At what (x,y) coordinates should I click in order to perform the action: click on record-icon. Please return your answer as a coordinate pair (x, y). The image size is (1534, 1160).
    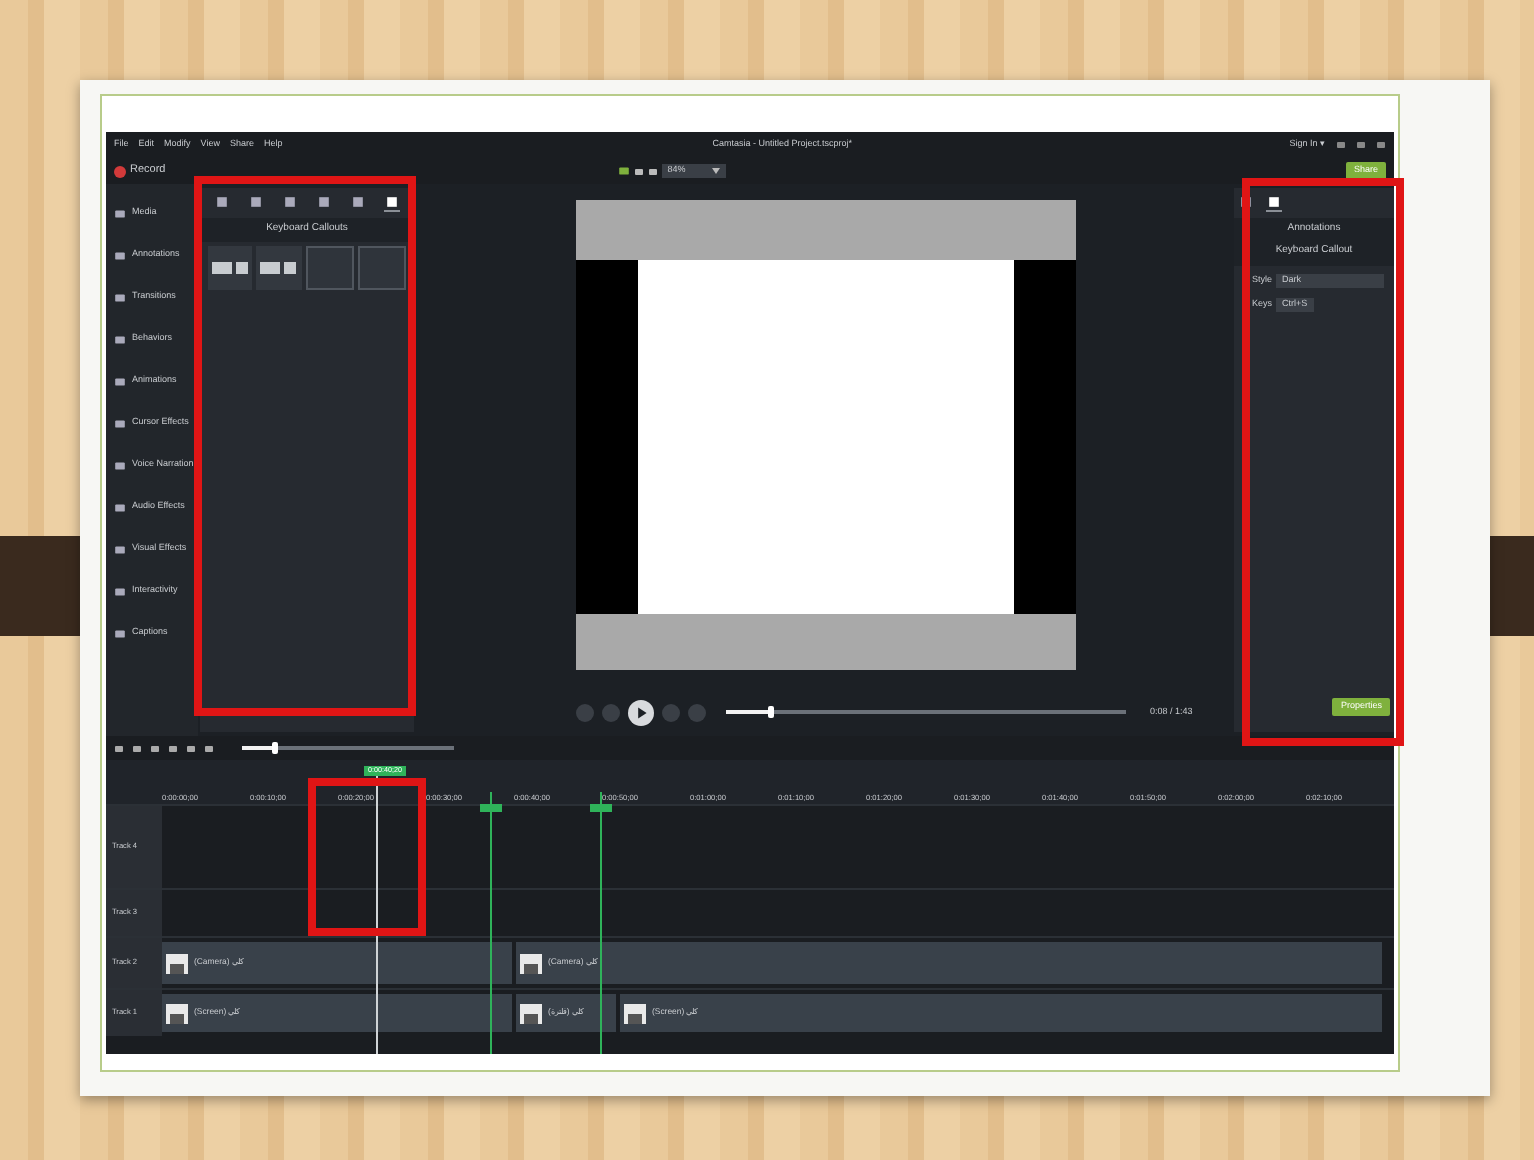
    Looking at the image, I should click on (120, 171).